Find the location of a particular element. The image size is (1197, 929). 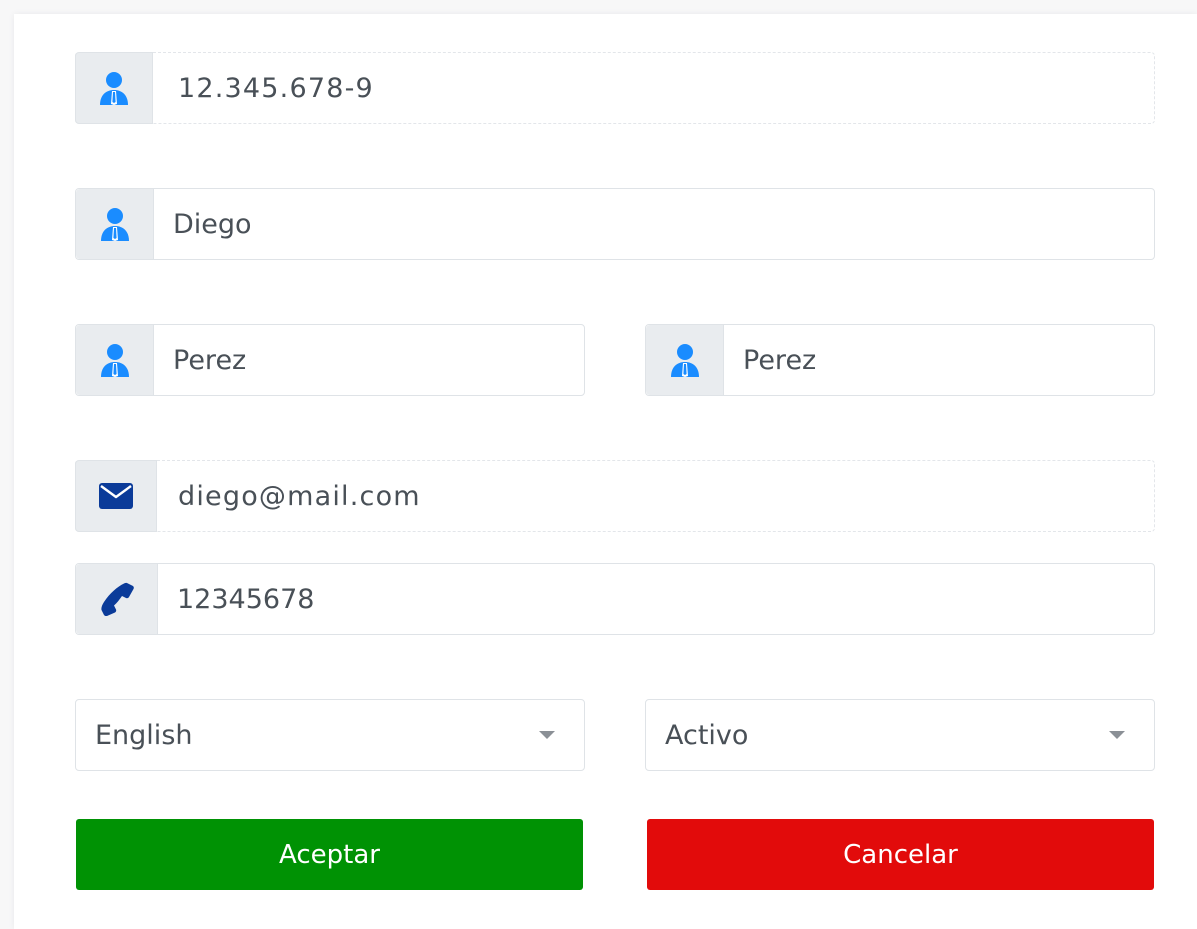

phone-addon is located at coordinates (117, 599).